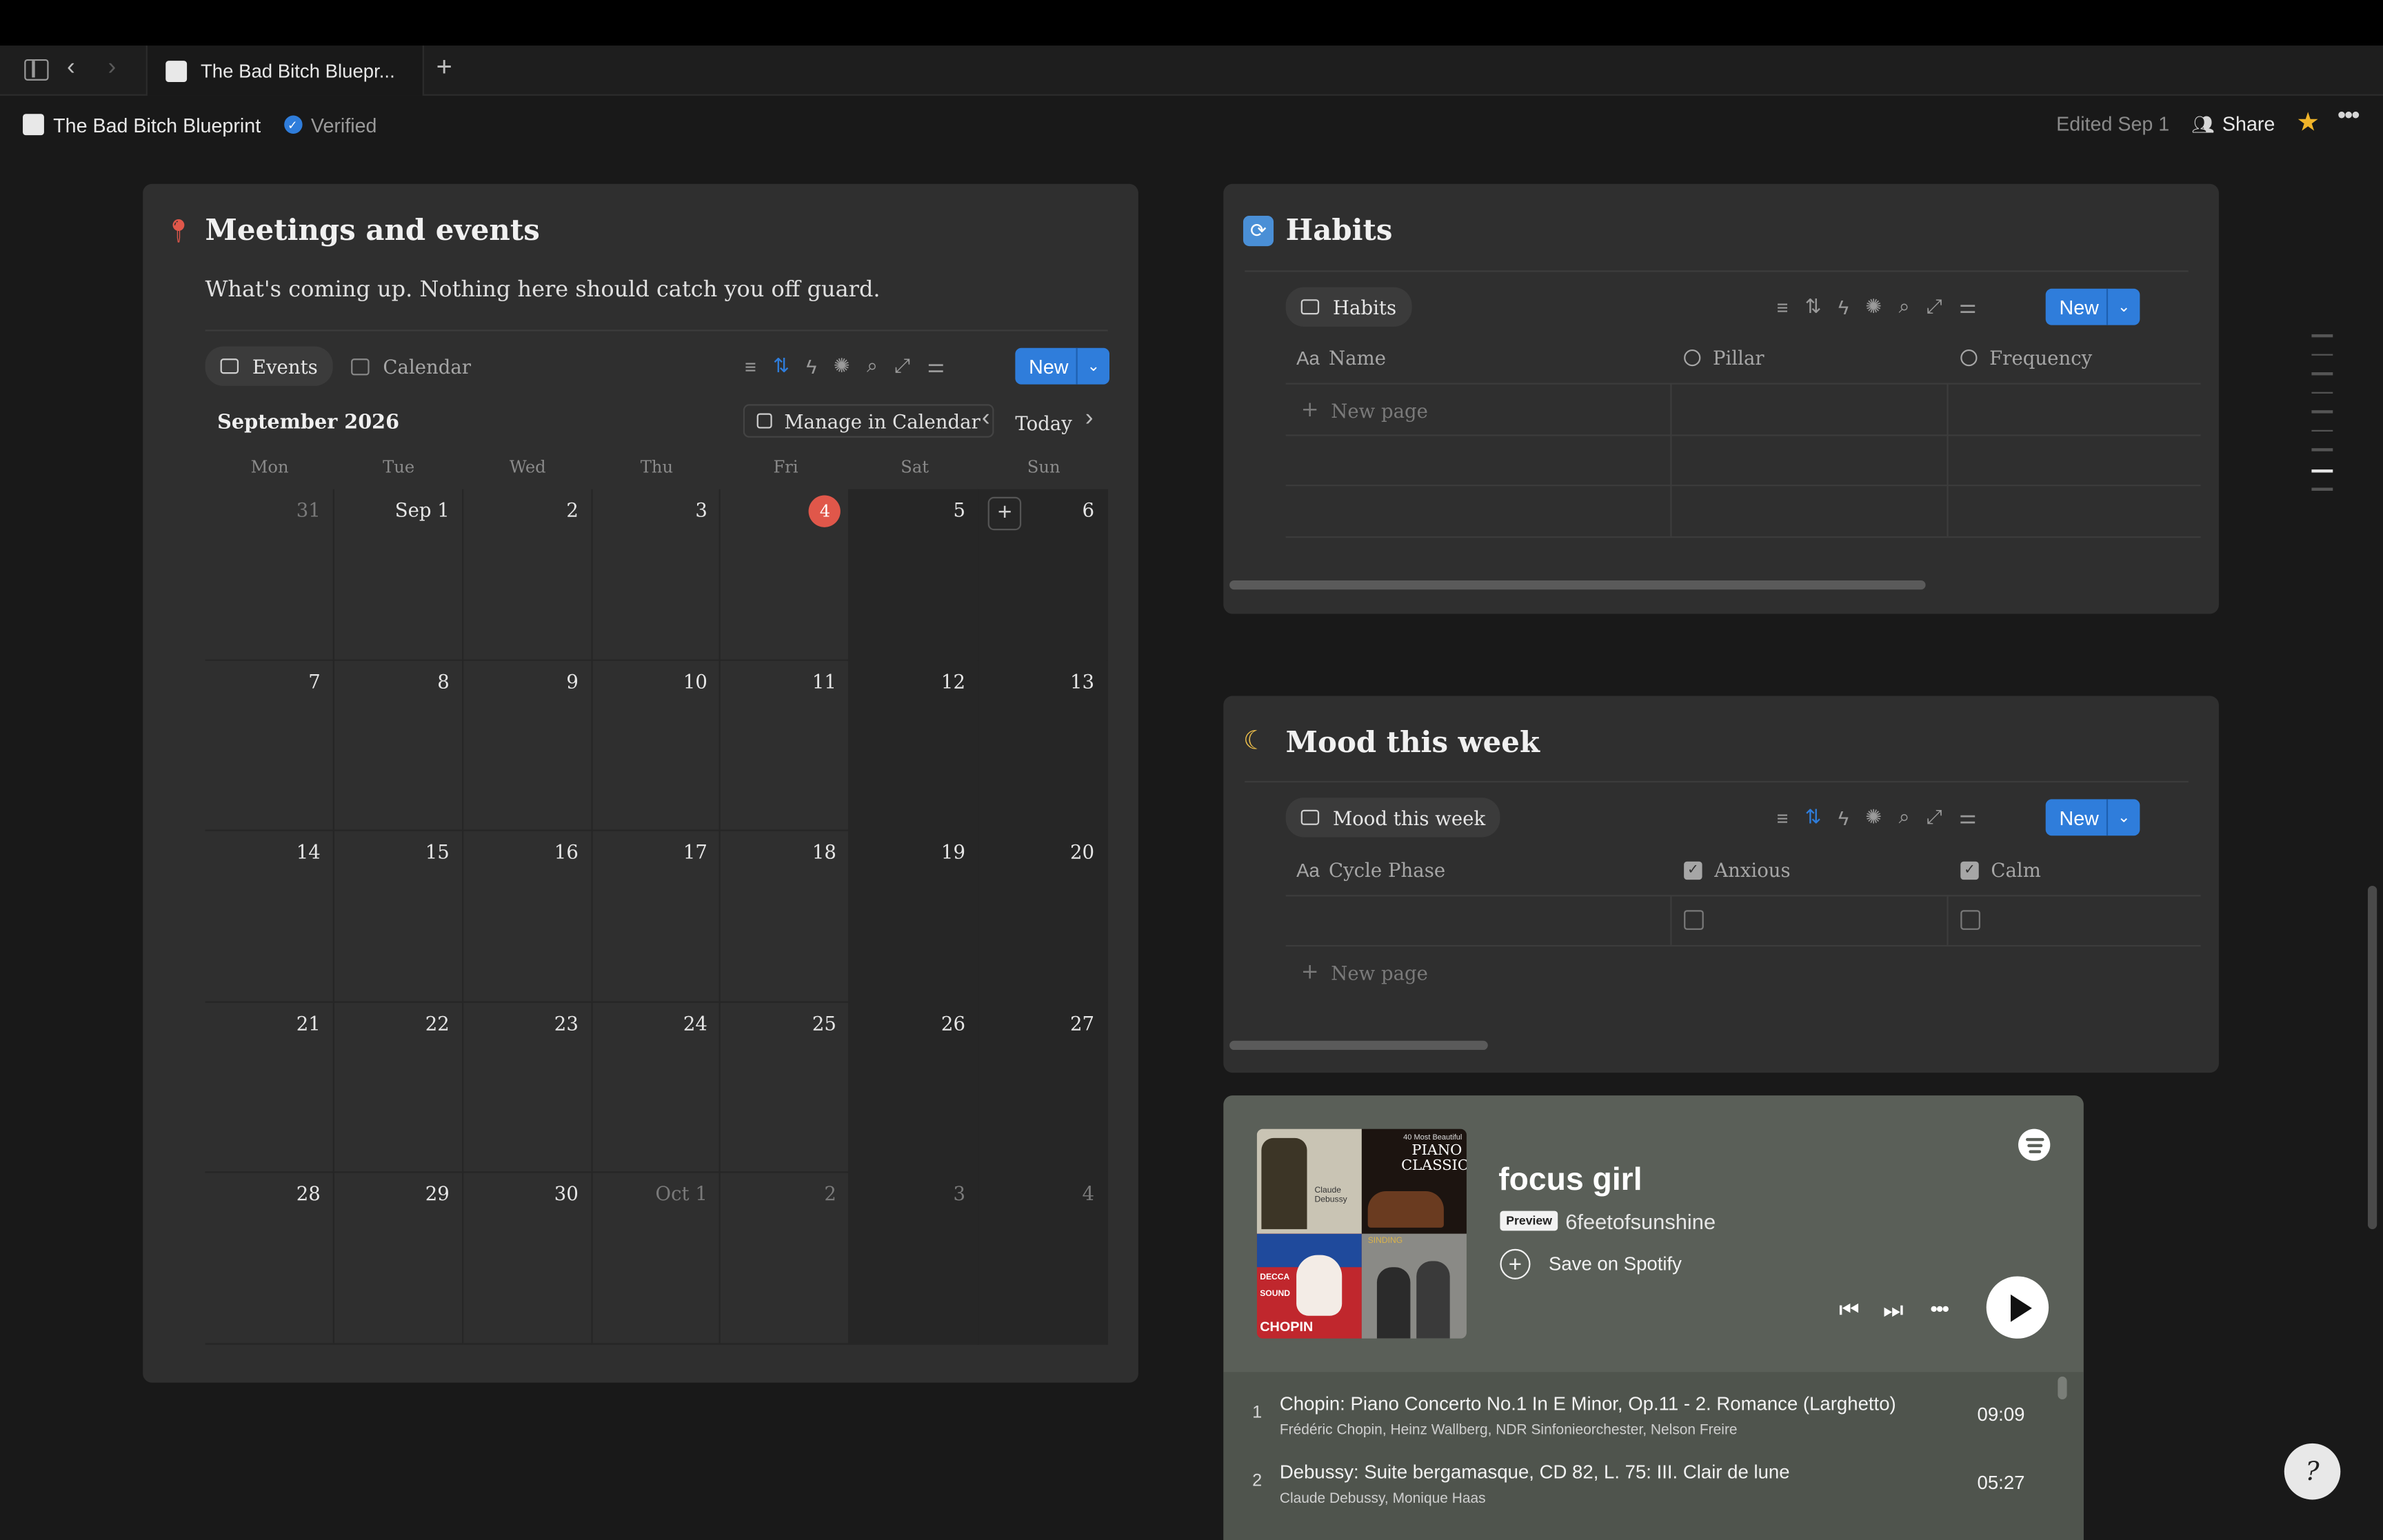  What do you see at coordinates (1893, 1310) in the screenshot?
I see `next-track-icon: ⏭︎` at bounding box center [1893, 1310].